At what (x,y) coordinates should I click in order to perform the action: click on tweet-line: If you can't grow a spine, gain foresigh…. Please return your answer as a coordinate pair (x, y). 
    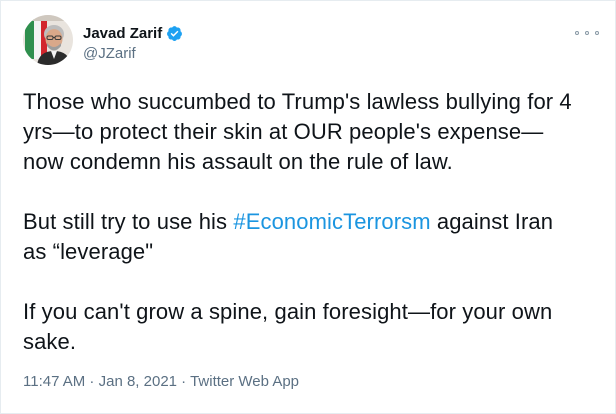
    Looking at the image, I should click on (288, 311).